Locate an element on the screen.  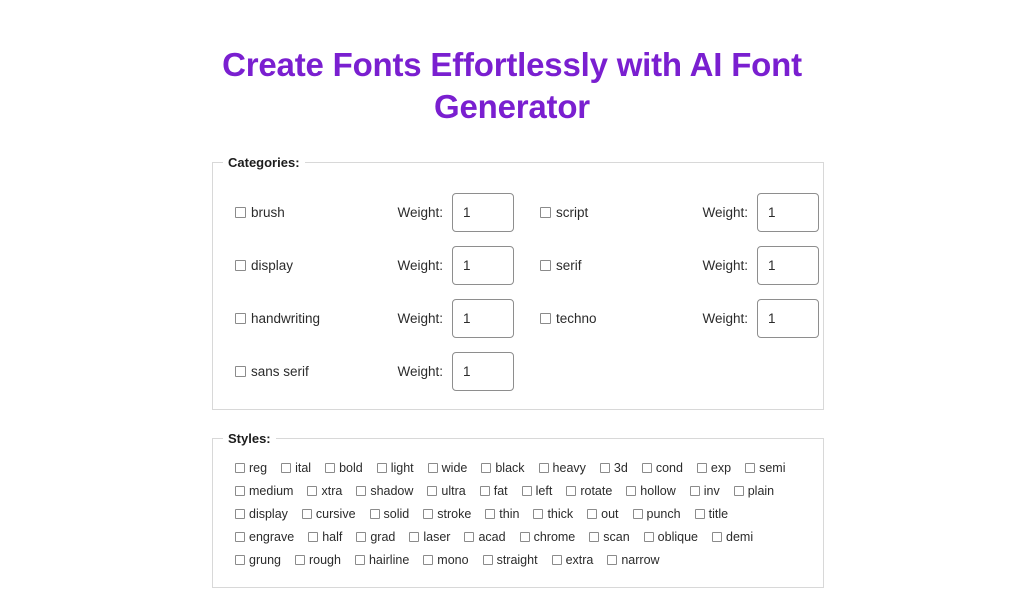
checkbox-ital is located at coordinates (286, 467).